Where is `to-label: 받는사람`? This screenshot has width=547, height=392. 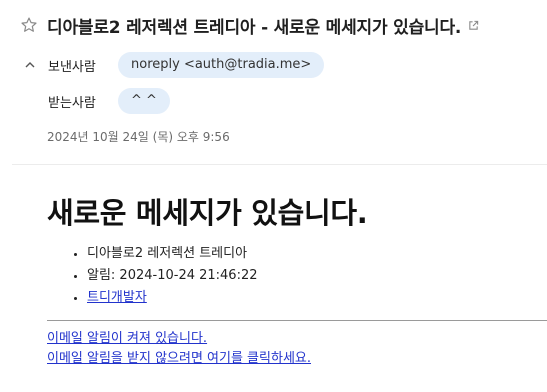 to-label: 받는사람 is located at coordinates (72, 103).